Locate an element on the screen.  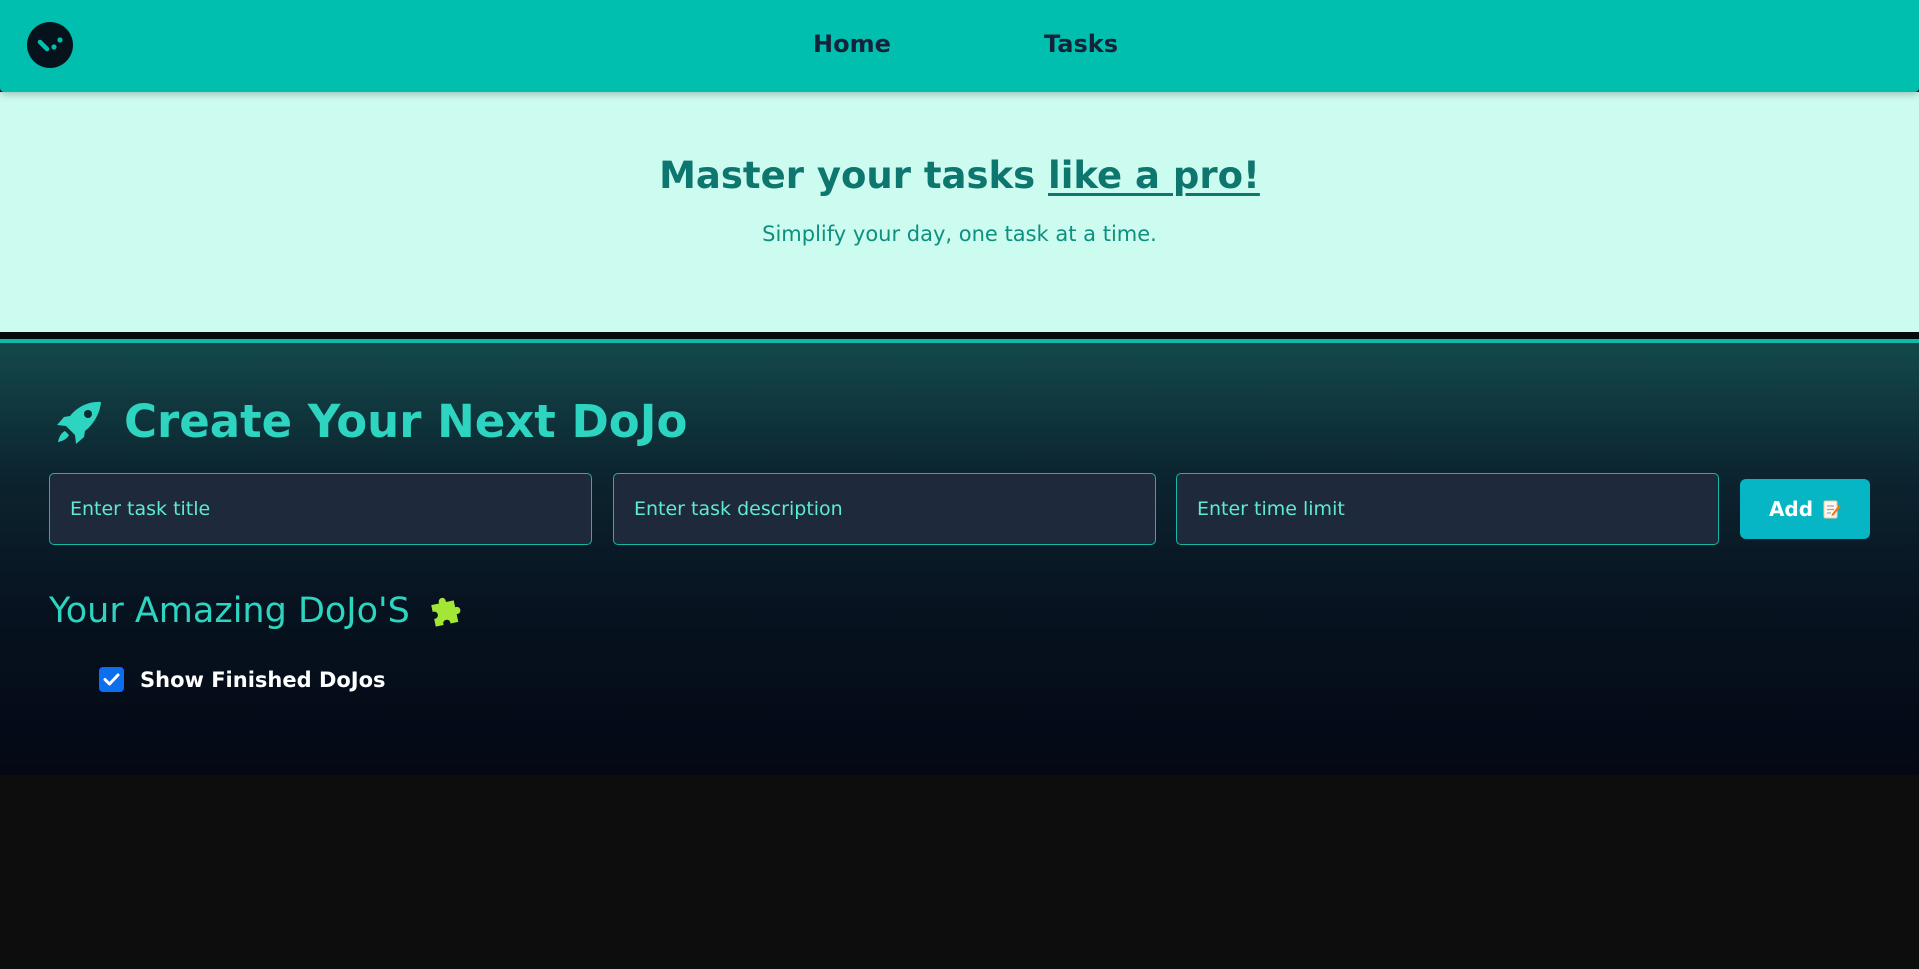
hero-title-highlight: like a pro! is located at coordinates (1154, 175).